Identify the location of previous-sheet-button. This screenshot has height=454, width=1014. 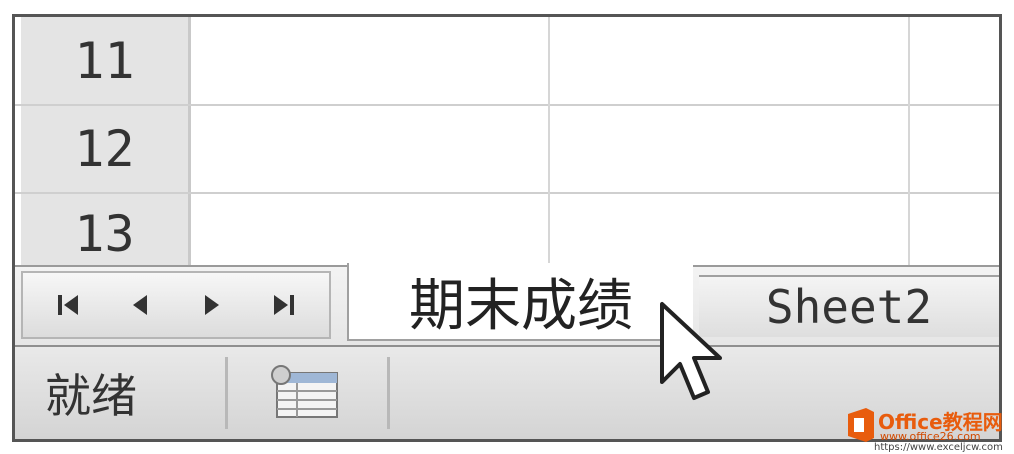
(140, 305).